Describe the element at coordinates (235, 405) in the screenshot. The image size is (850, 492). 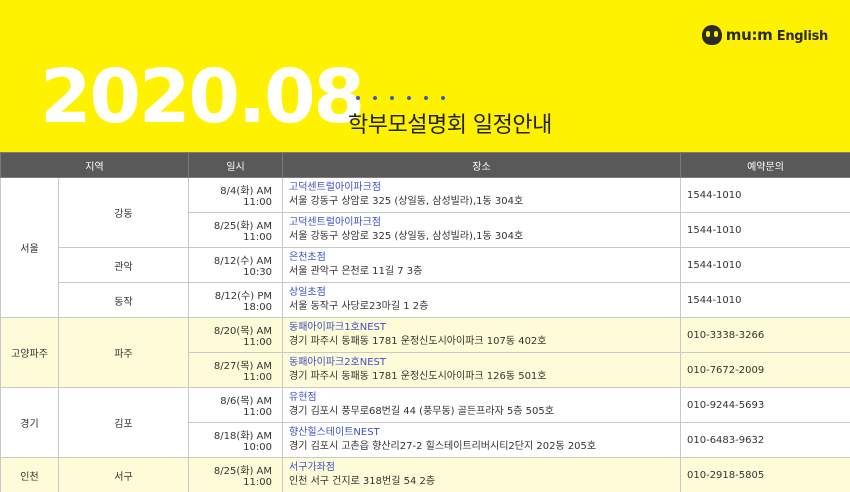
I see `datetime-cell: 8/6(목) AM 11:00` at that location.